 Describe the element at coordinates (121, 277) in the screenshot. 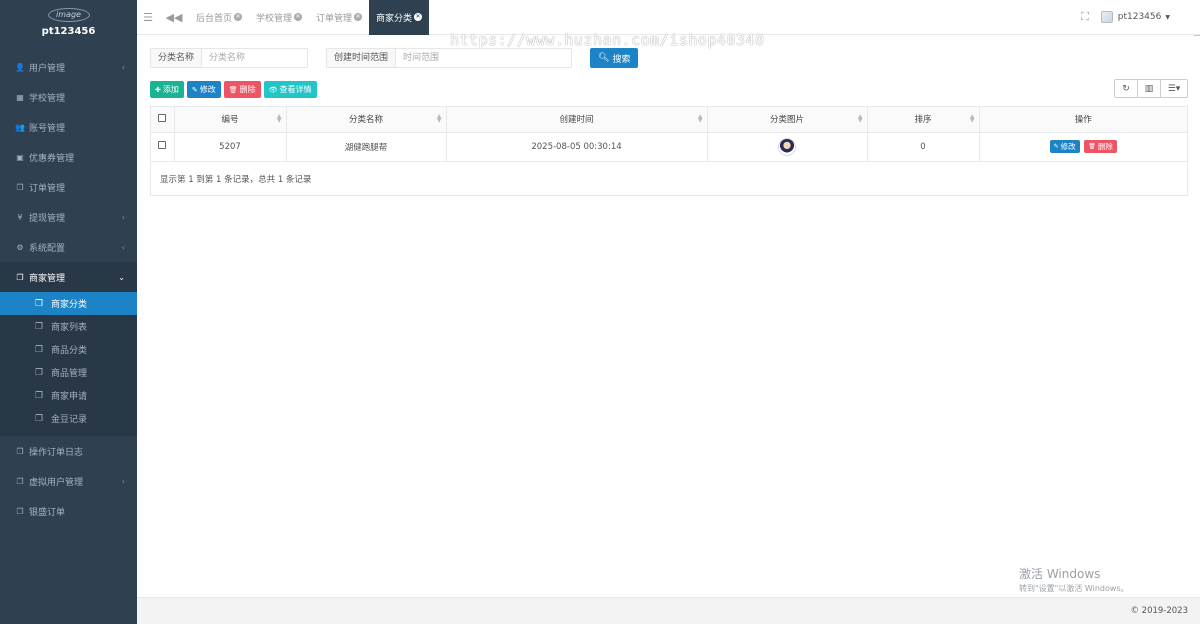

I see `chevron-icon: ⌄` at that location.